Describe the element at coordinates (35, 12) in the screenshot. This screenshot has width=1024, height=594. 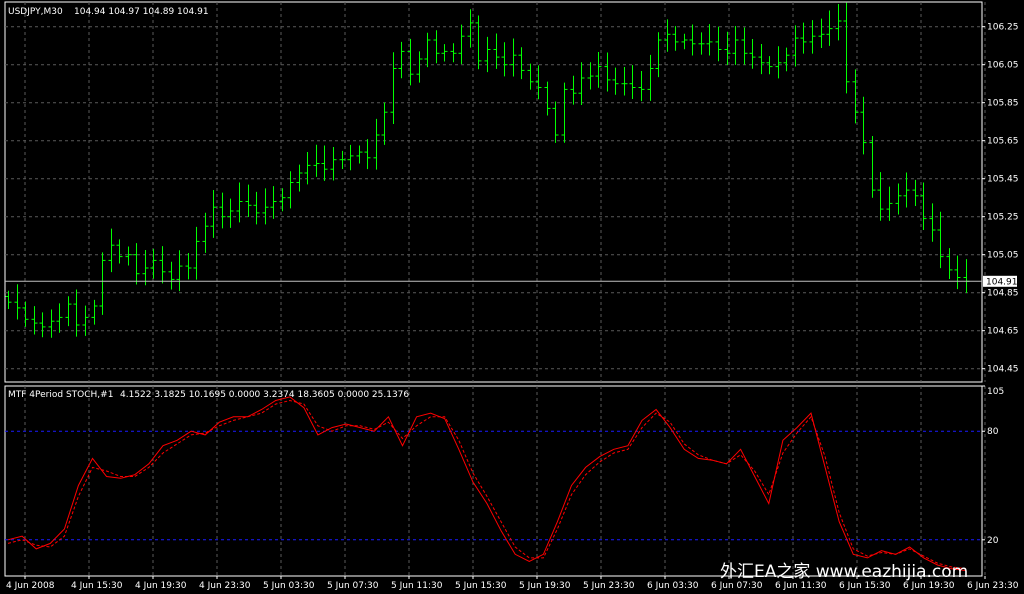
I see `price-pane-title: USDJPY,M30` at that location.